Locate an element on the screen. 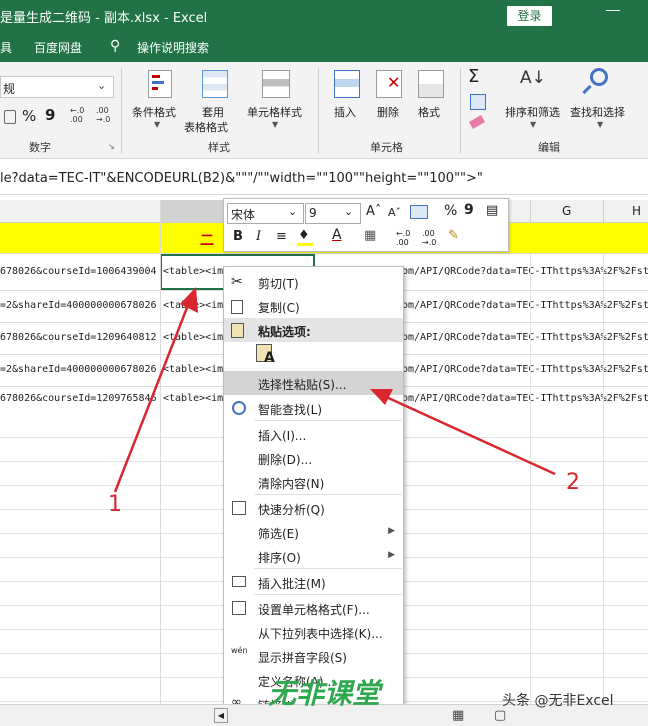 Image resolution: width=648 pixels, height=726 pixels. annotation-label-1: 1 is located at coordinates (115, 504).